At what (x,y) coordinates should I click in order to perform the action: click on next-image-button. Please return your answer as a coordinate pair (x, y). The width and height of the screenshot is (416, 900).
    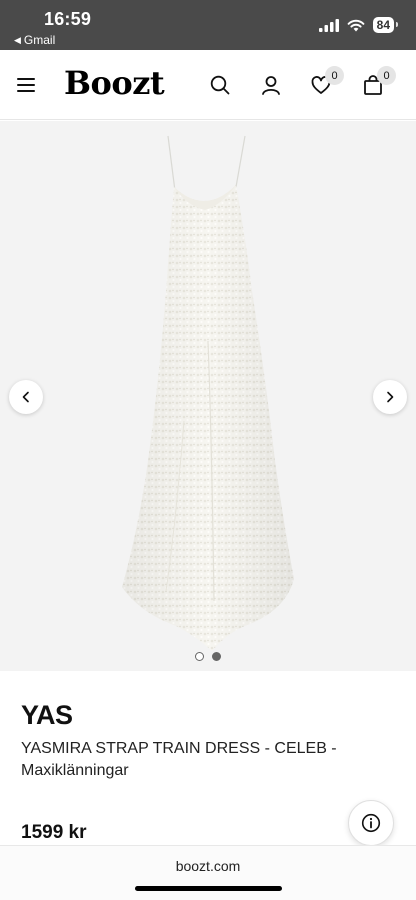
    Looking at the image, I should click on (390, 397).